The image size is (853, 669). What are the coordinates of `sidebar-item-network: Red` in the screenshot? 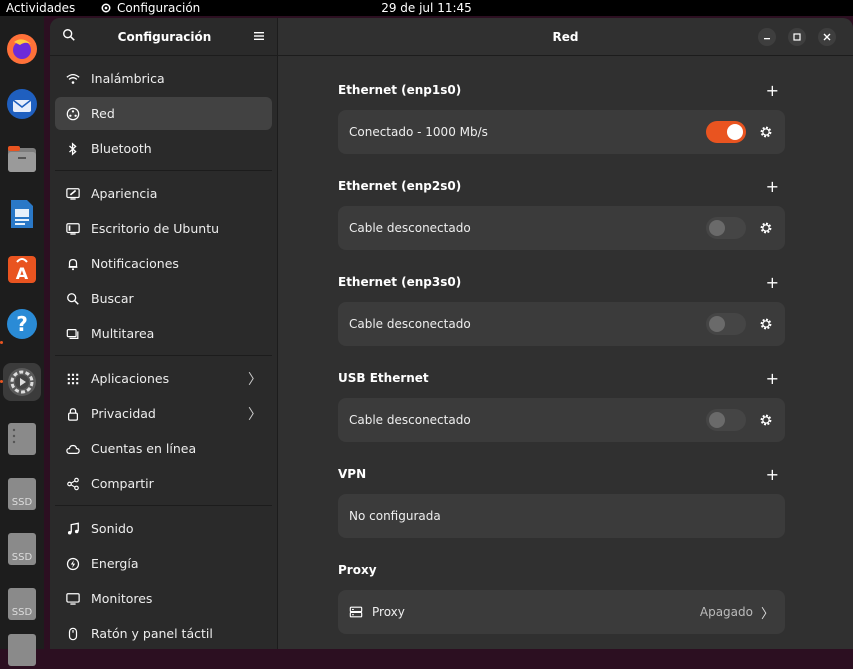 It's located at (163, 113).